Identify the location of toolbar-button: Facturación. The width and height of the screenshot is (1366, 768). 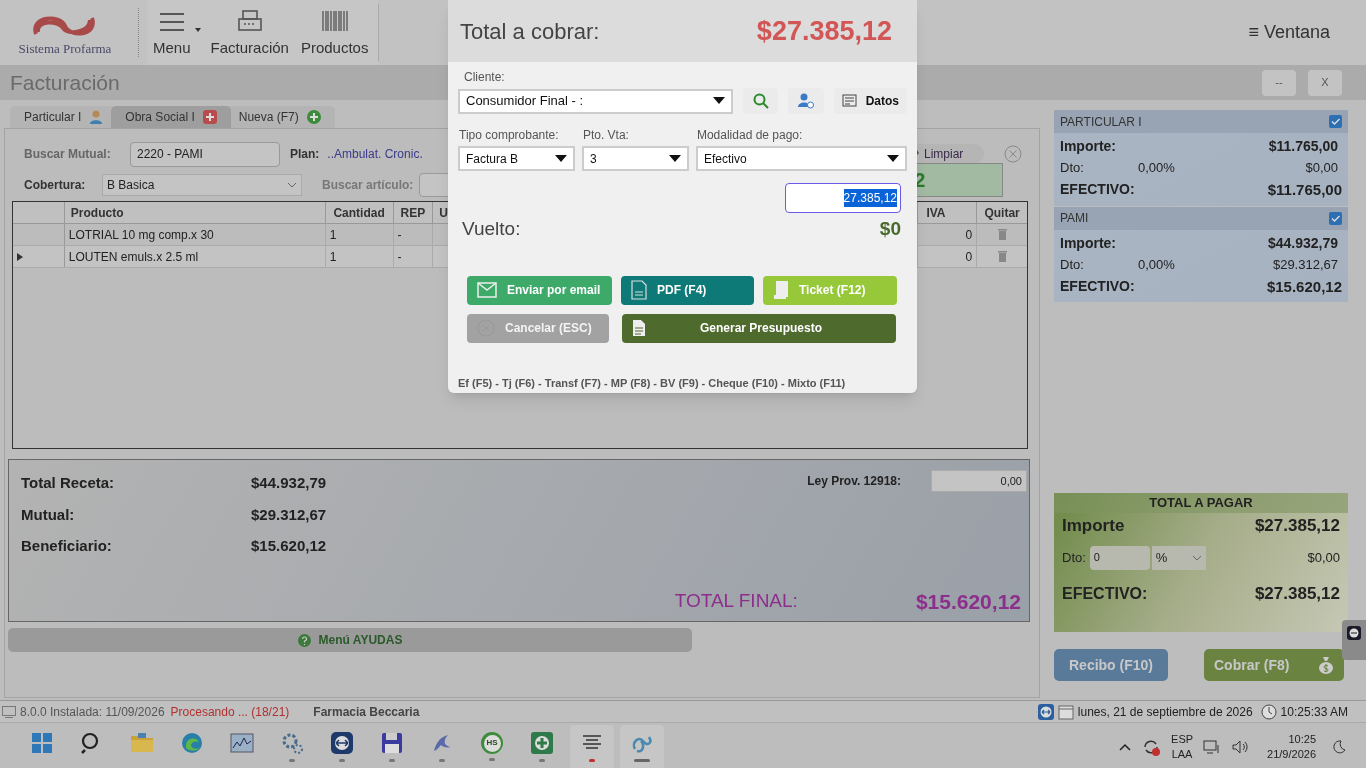
(249, 32).